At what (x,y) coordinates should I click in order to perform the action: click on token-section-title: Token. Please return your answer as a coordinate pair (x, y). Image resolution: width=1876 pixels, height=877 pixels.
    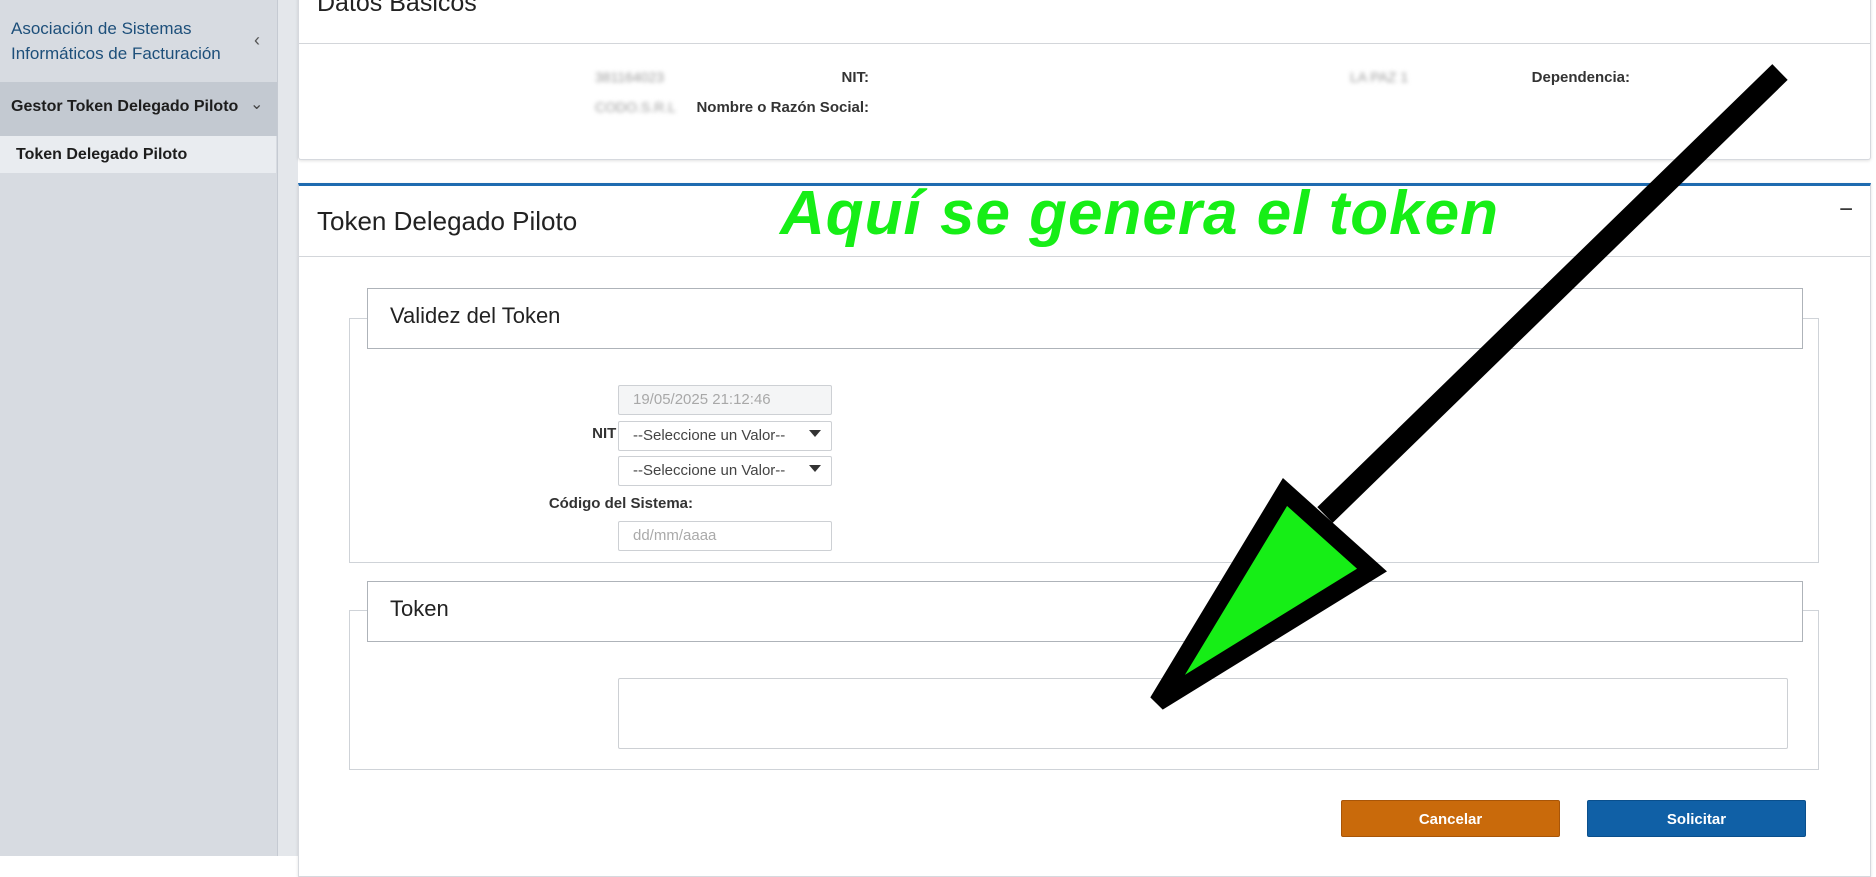
    Looking at the image, I should click on (419, 608).